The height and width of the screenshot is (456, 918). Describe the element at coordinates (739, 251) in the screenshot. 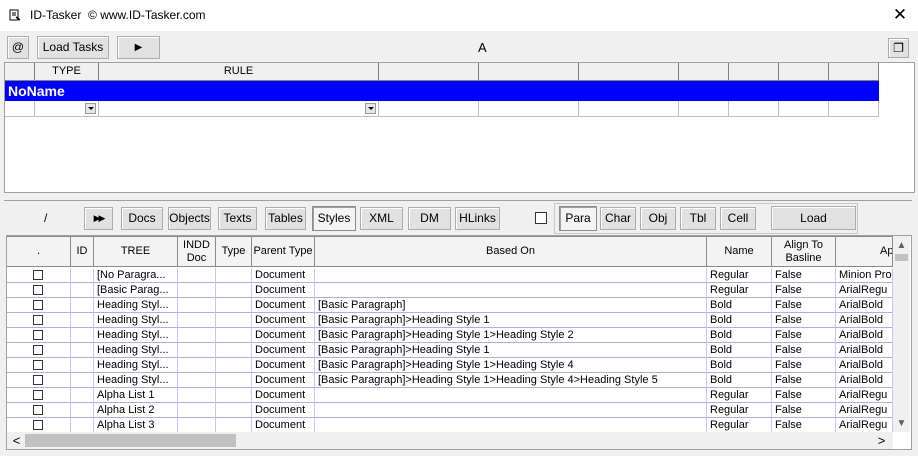

I see `col-name: Name` at that location.